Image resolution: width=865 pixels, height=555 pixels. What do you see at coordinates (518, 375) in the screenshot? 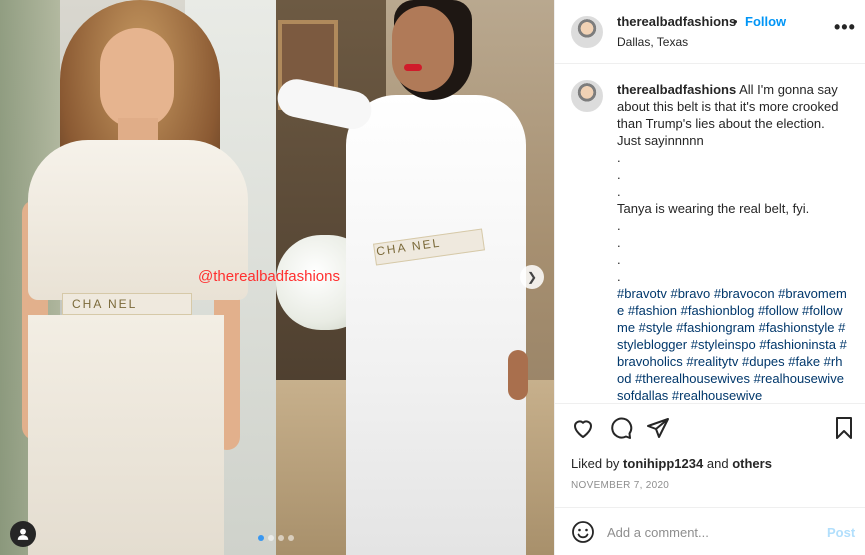
I see `woman-hand` at bounding box center [518, 375].